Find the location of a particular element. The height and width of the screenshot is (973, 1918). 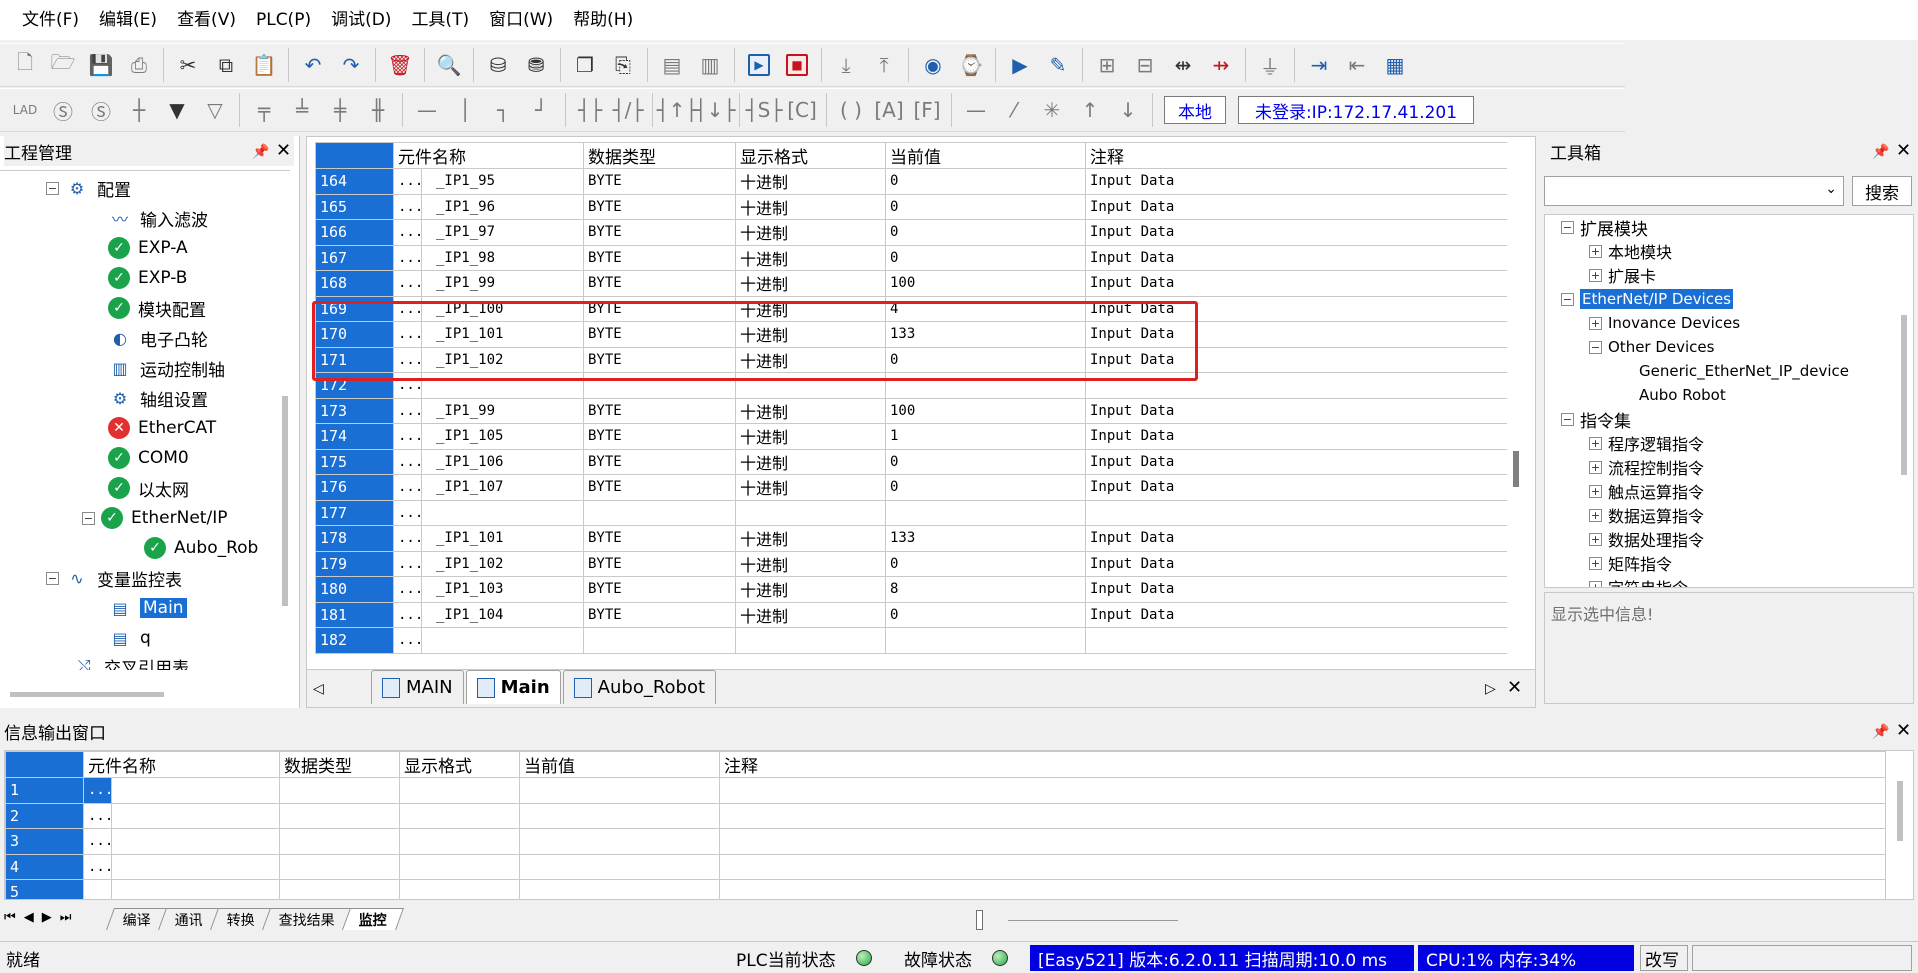

tab-main-upper: MAIN is located at coordinates (417, 687).